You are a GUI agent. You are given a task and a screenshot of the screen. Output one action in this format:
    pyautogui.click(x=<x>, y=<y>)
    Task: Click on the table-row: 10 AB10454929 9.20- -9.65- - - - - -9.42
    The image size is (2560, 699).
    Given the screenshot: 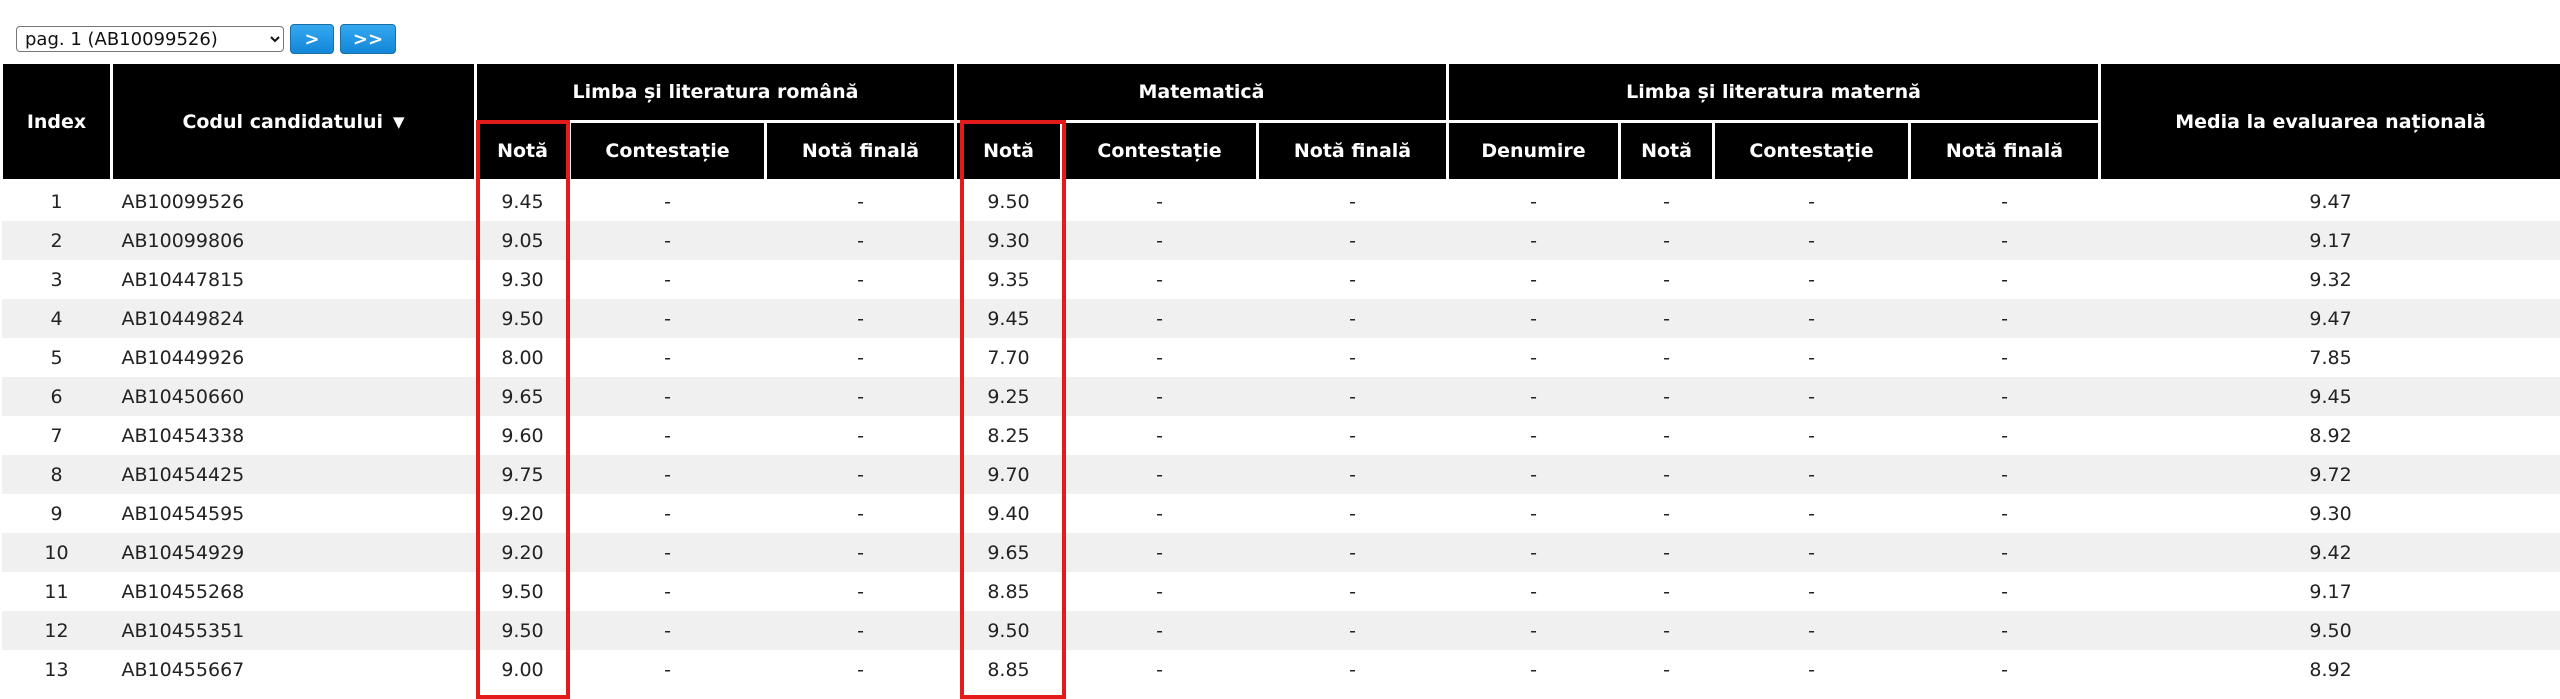 What is the action you would take?
    pyautogui.click(x=1280, y=552)
    